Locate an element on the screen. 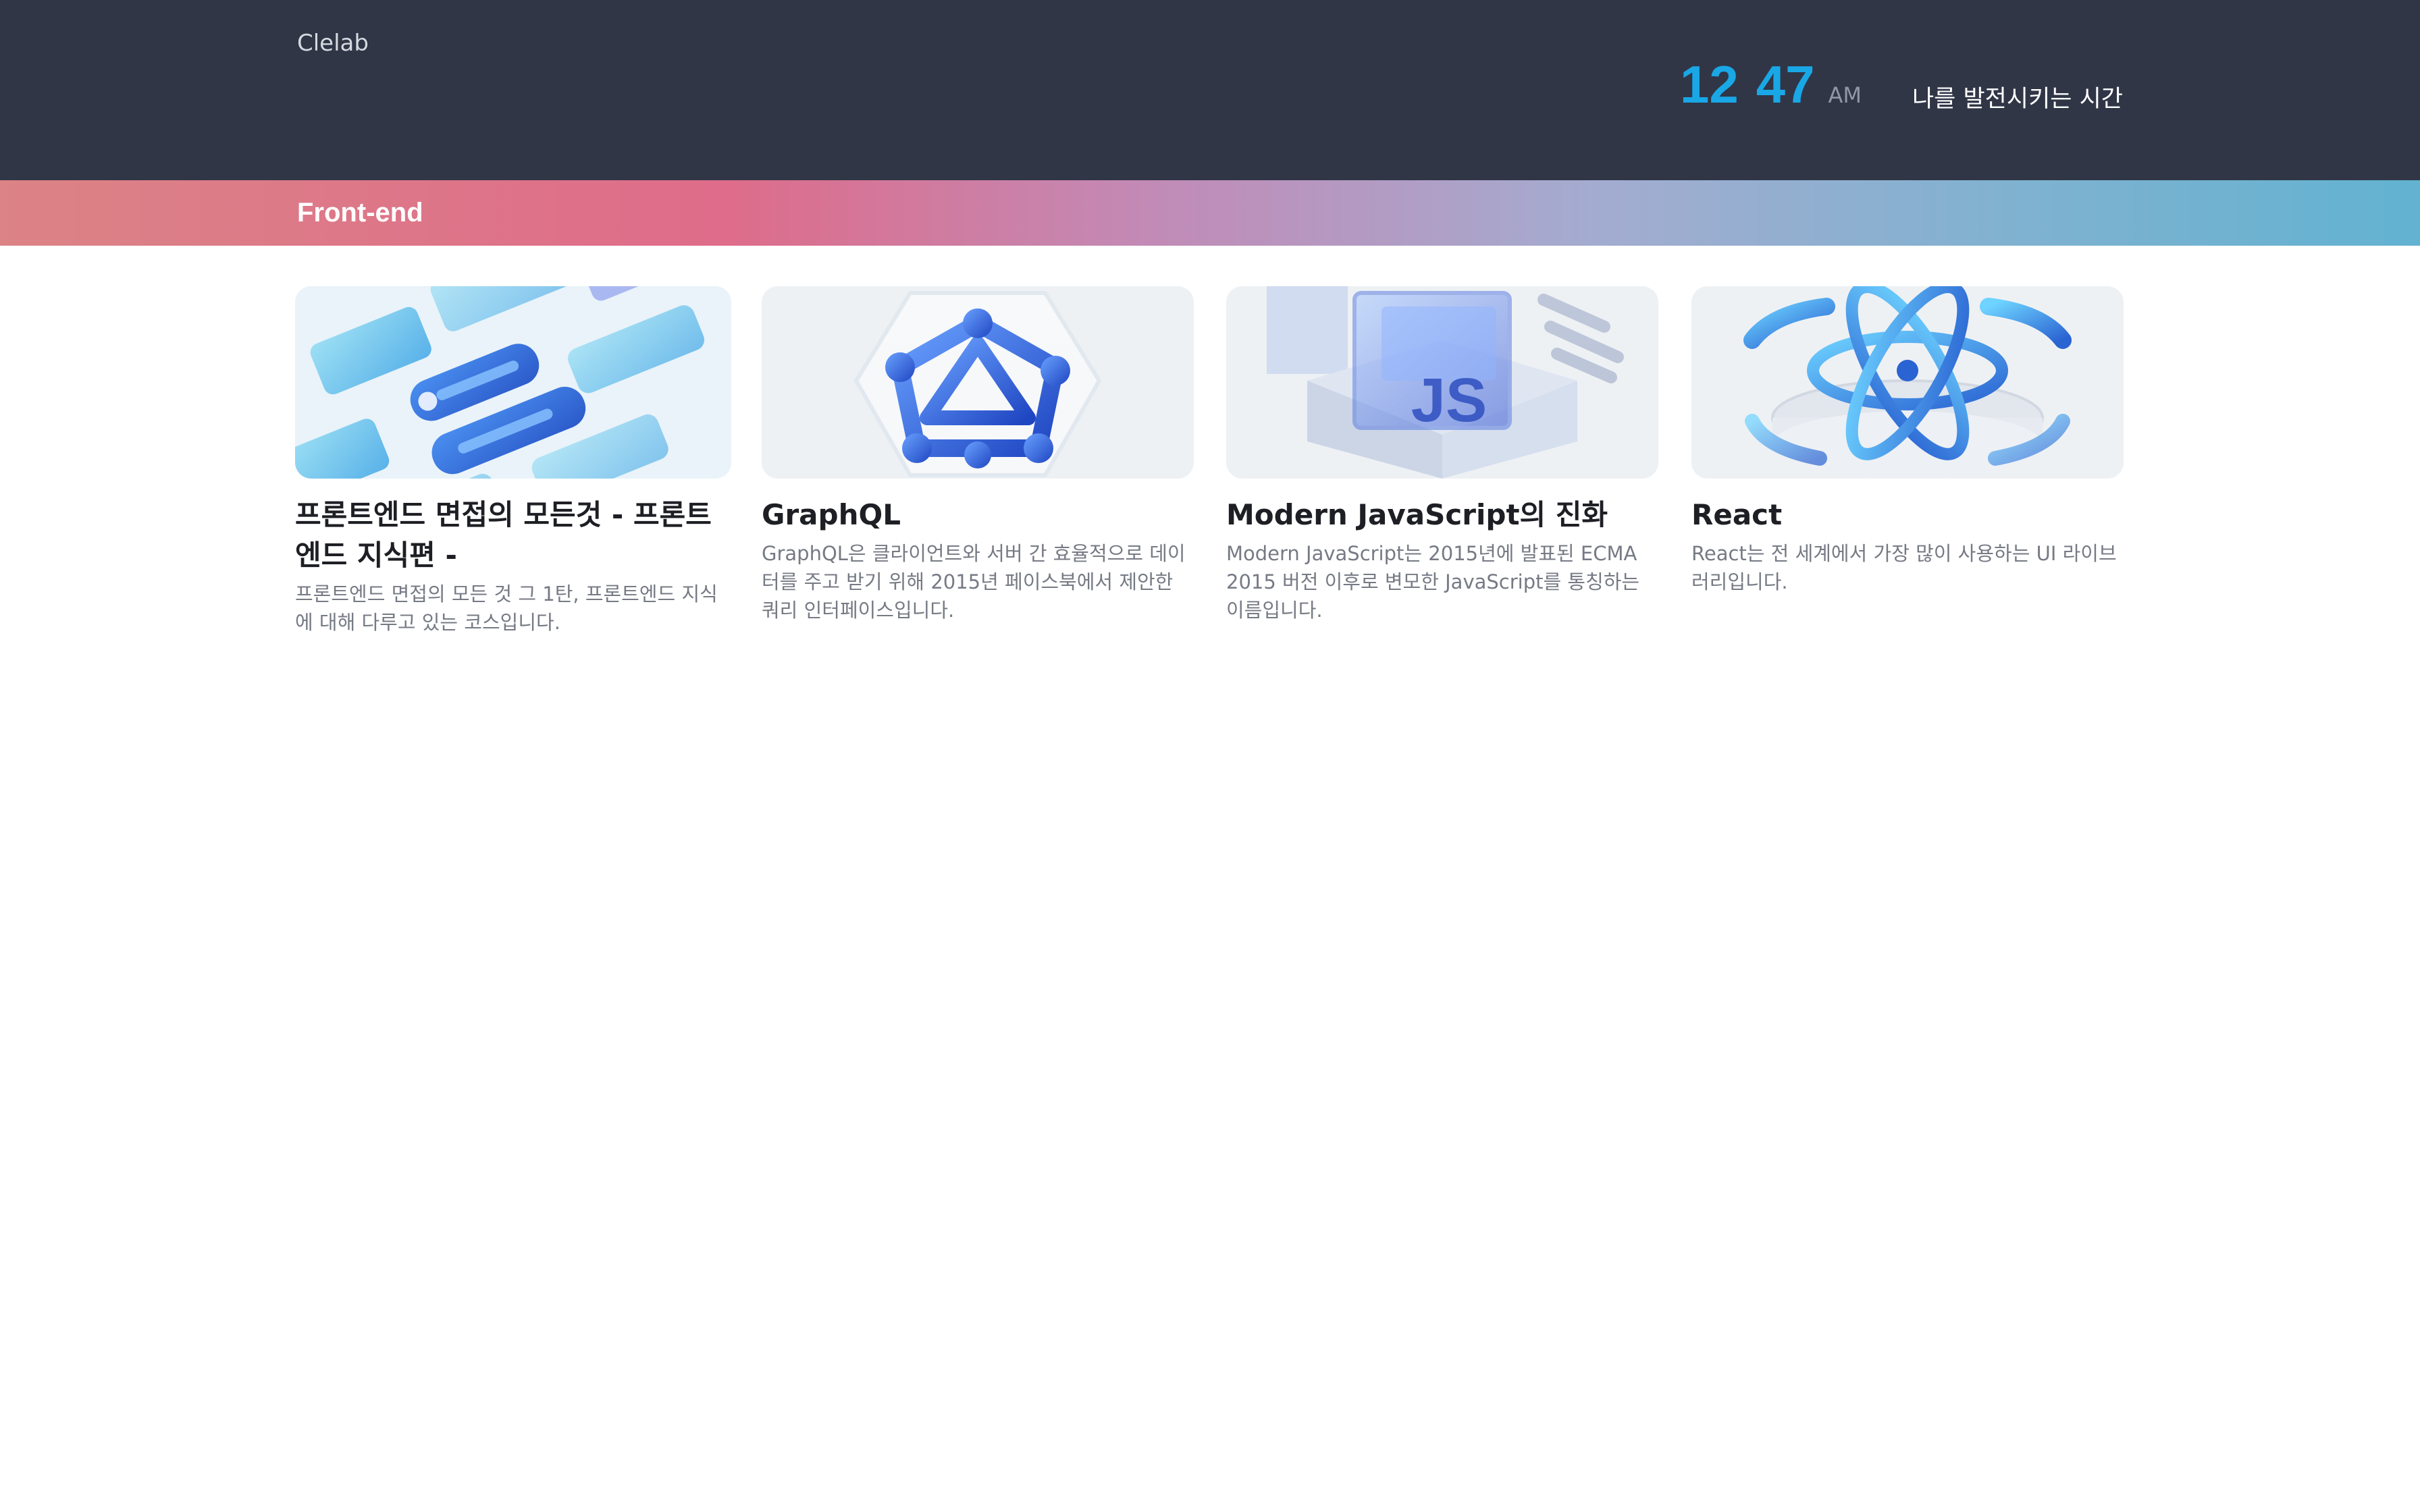 The height and width of the screenshot is (1512, 2420). clock: 12 47 AM is located at coordinates (1771, 84).